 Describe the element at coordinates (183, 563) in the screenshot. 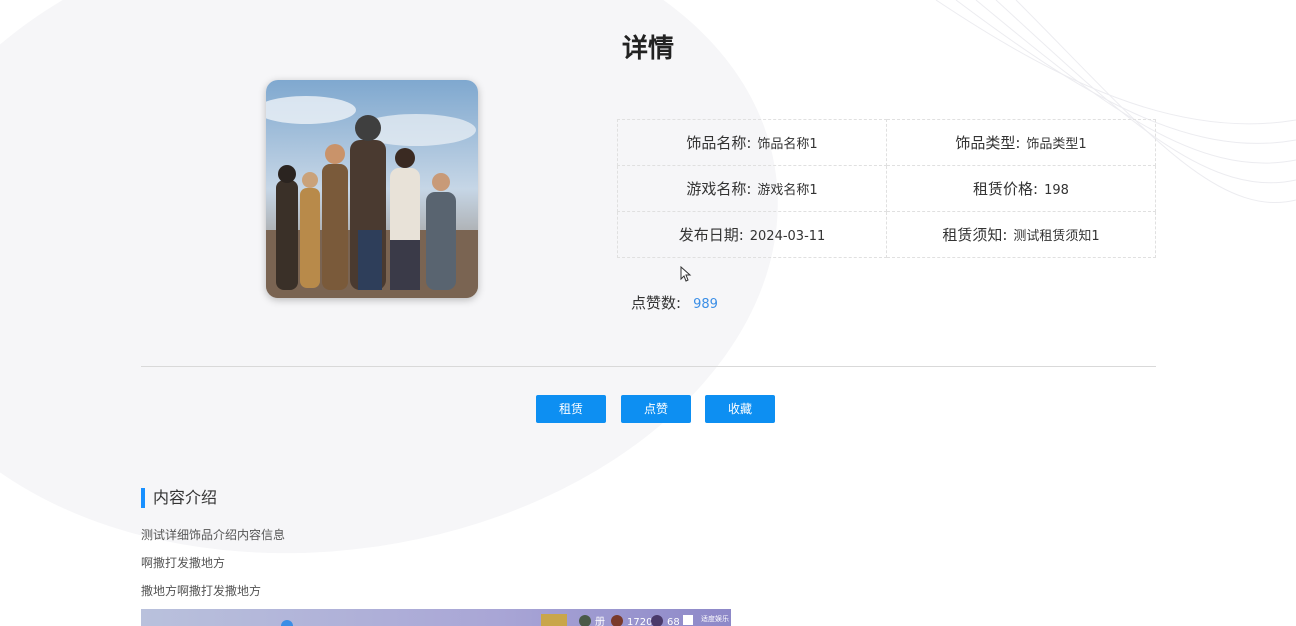

I see `intro-line: 啊撒打发撒地方` at that location.